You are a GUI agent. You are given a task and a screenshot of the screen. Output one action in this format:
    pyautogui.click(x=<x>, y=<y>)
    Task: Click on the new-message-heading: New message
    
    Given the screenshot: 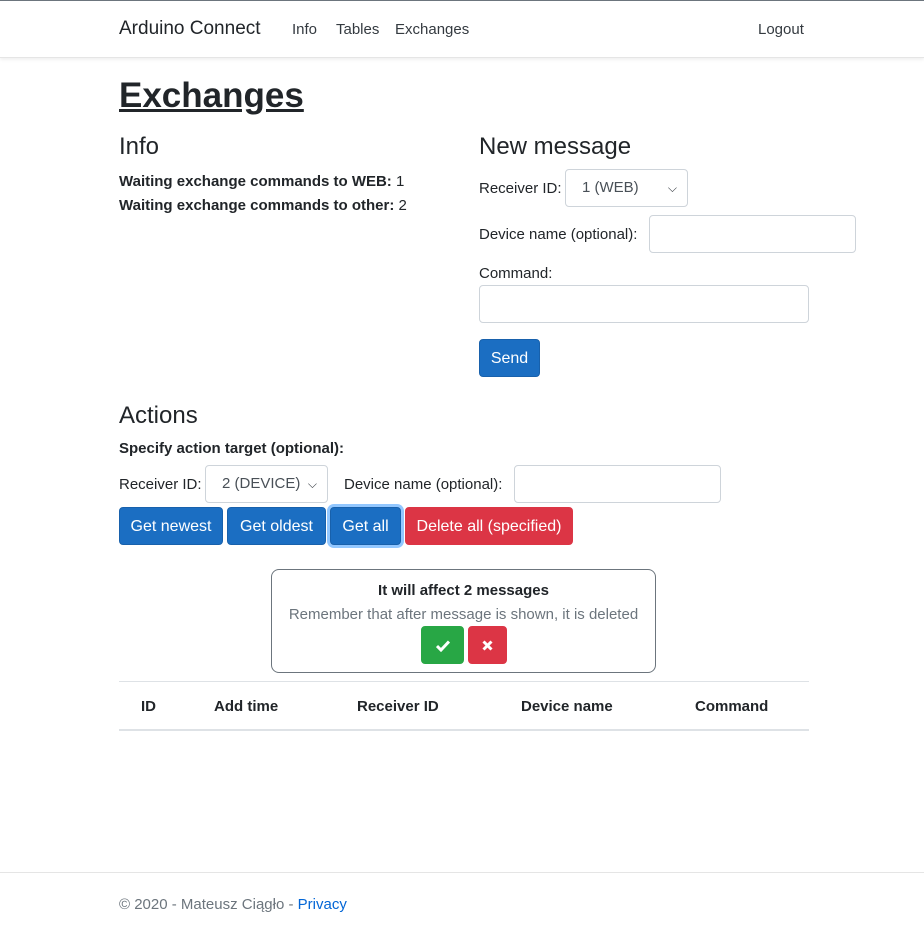 What is the action you would take?
    pyautogui.click(x=555, y=146)
    